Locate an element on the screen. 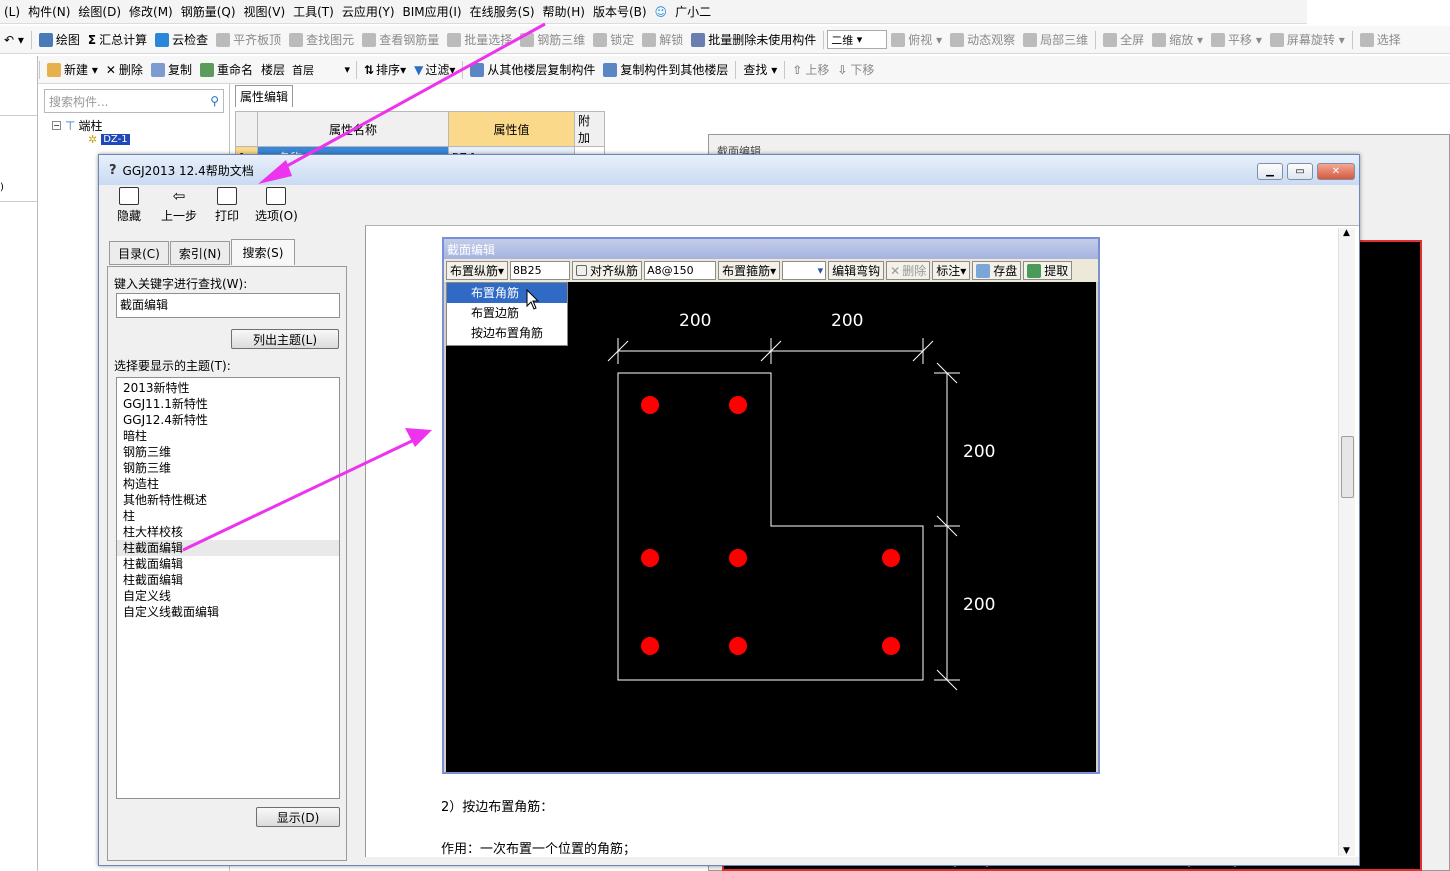 This screenshot has width=1450, height=871. rebar-3d-button: 钢筋三维 is located at coordinates (552, 39).